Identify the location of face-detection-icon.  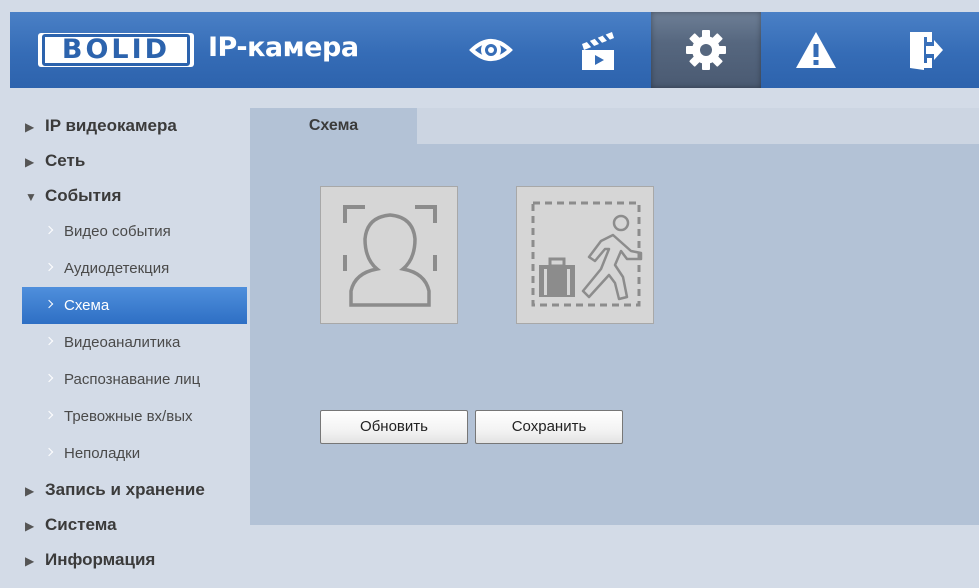
(390, 256).